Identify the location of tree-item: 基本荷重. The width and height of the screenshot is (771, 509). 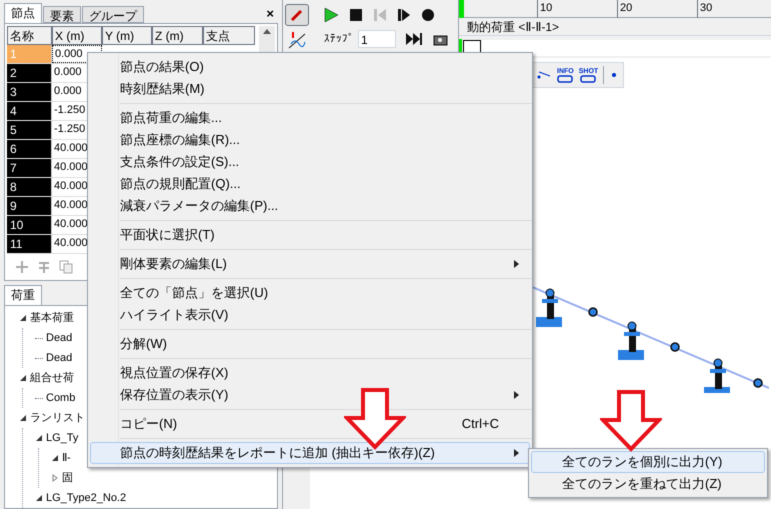
(52, 318).